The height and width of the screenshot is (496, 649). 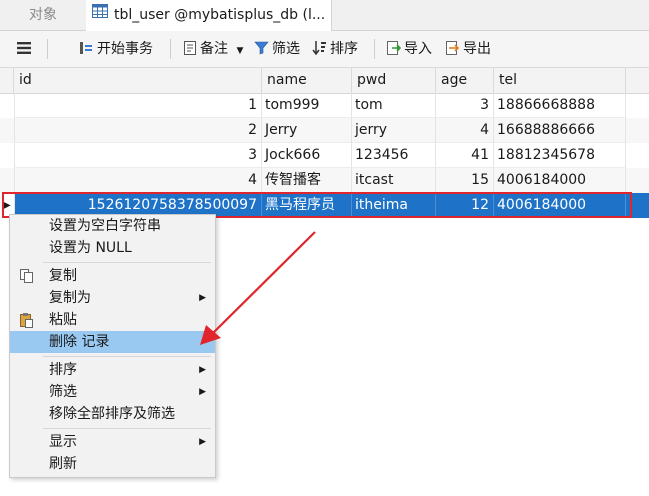 I want to click on sort-button: 排序, so click(x=335, y=49).